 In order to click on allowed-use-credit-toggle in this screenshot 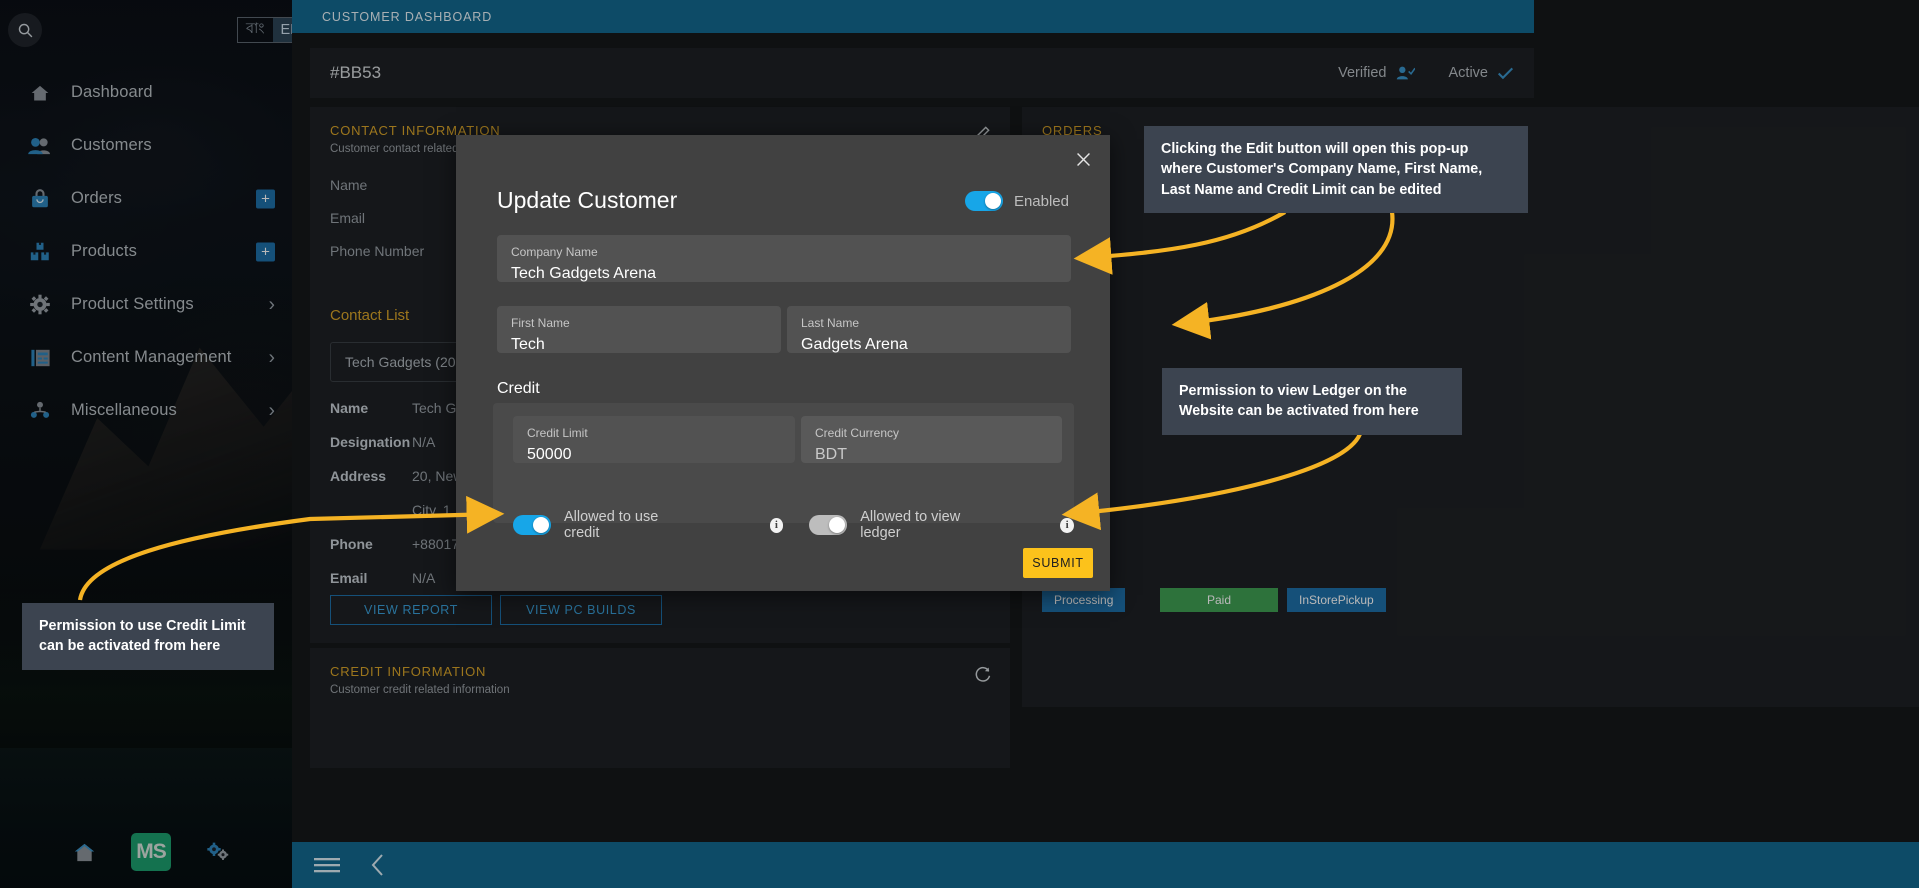, I will do `click(532, 525)`.